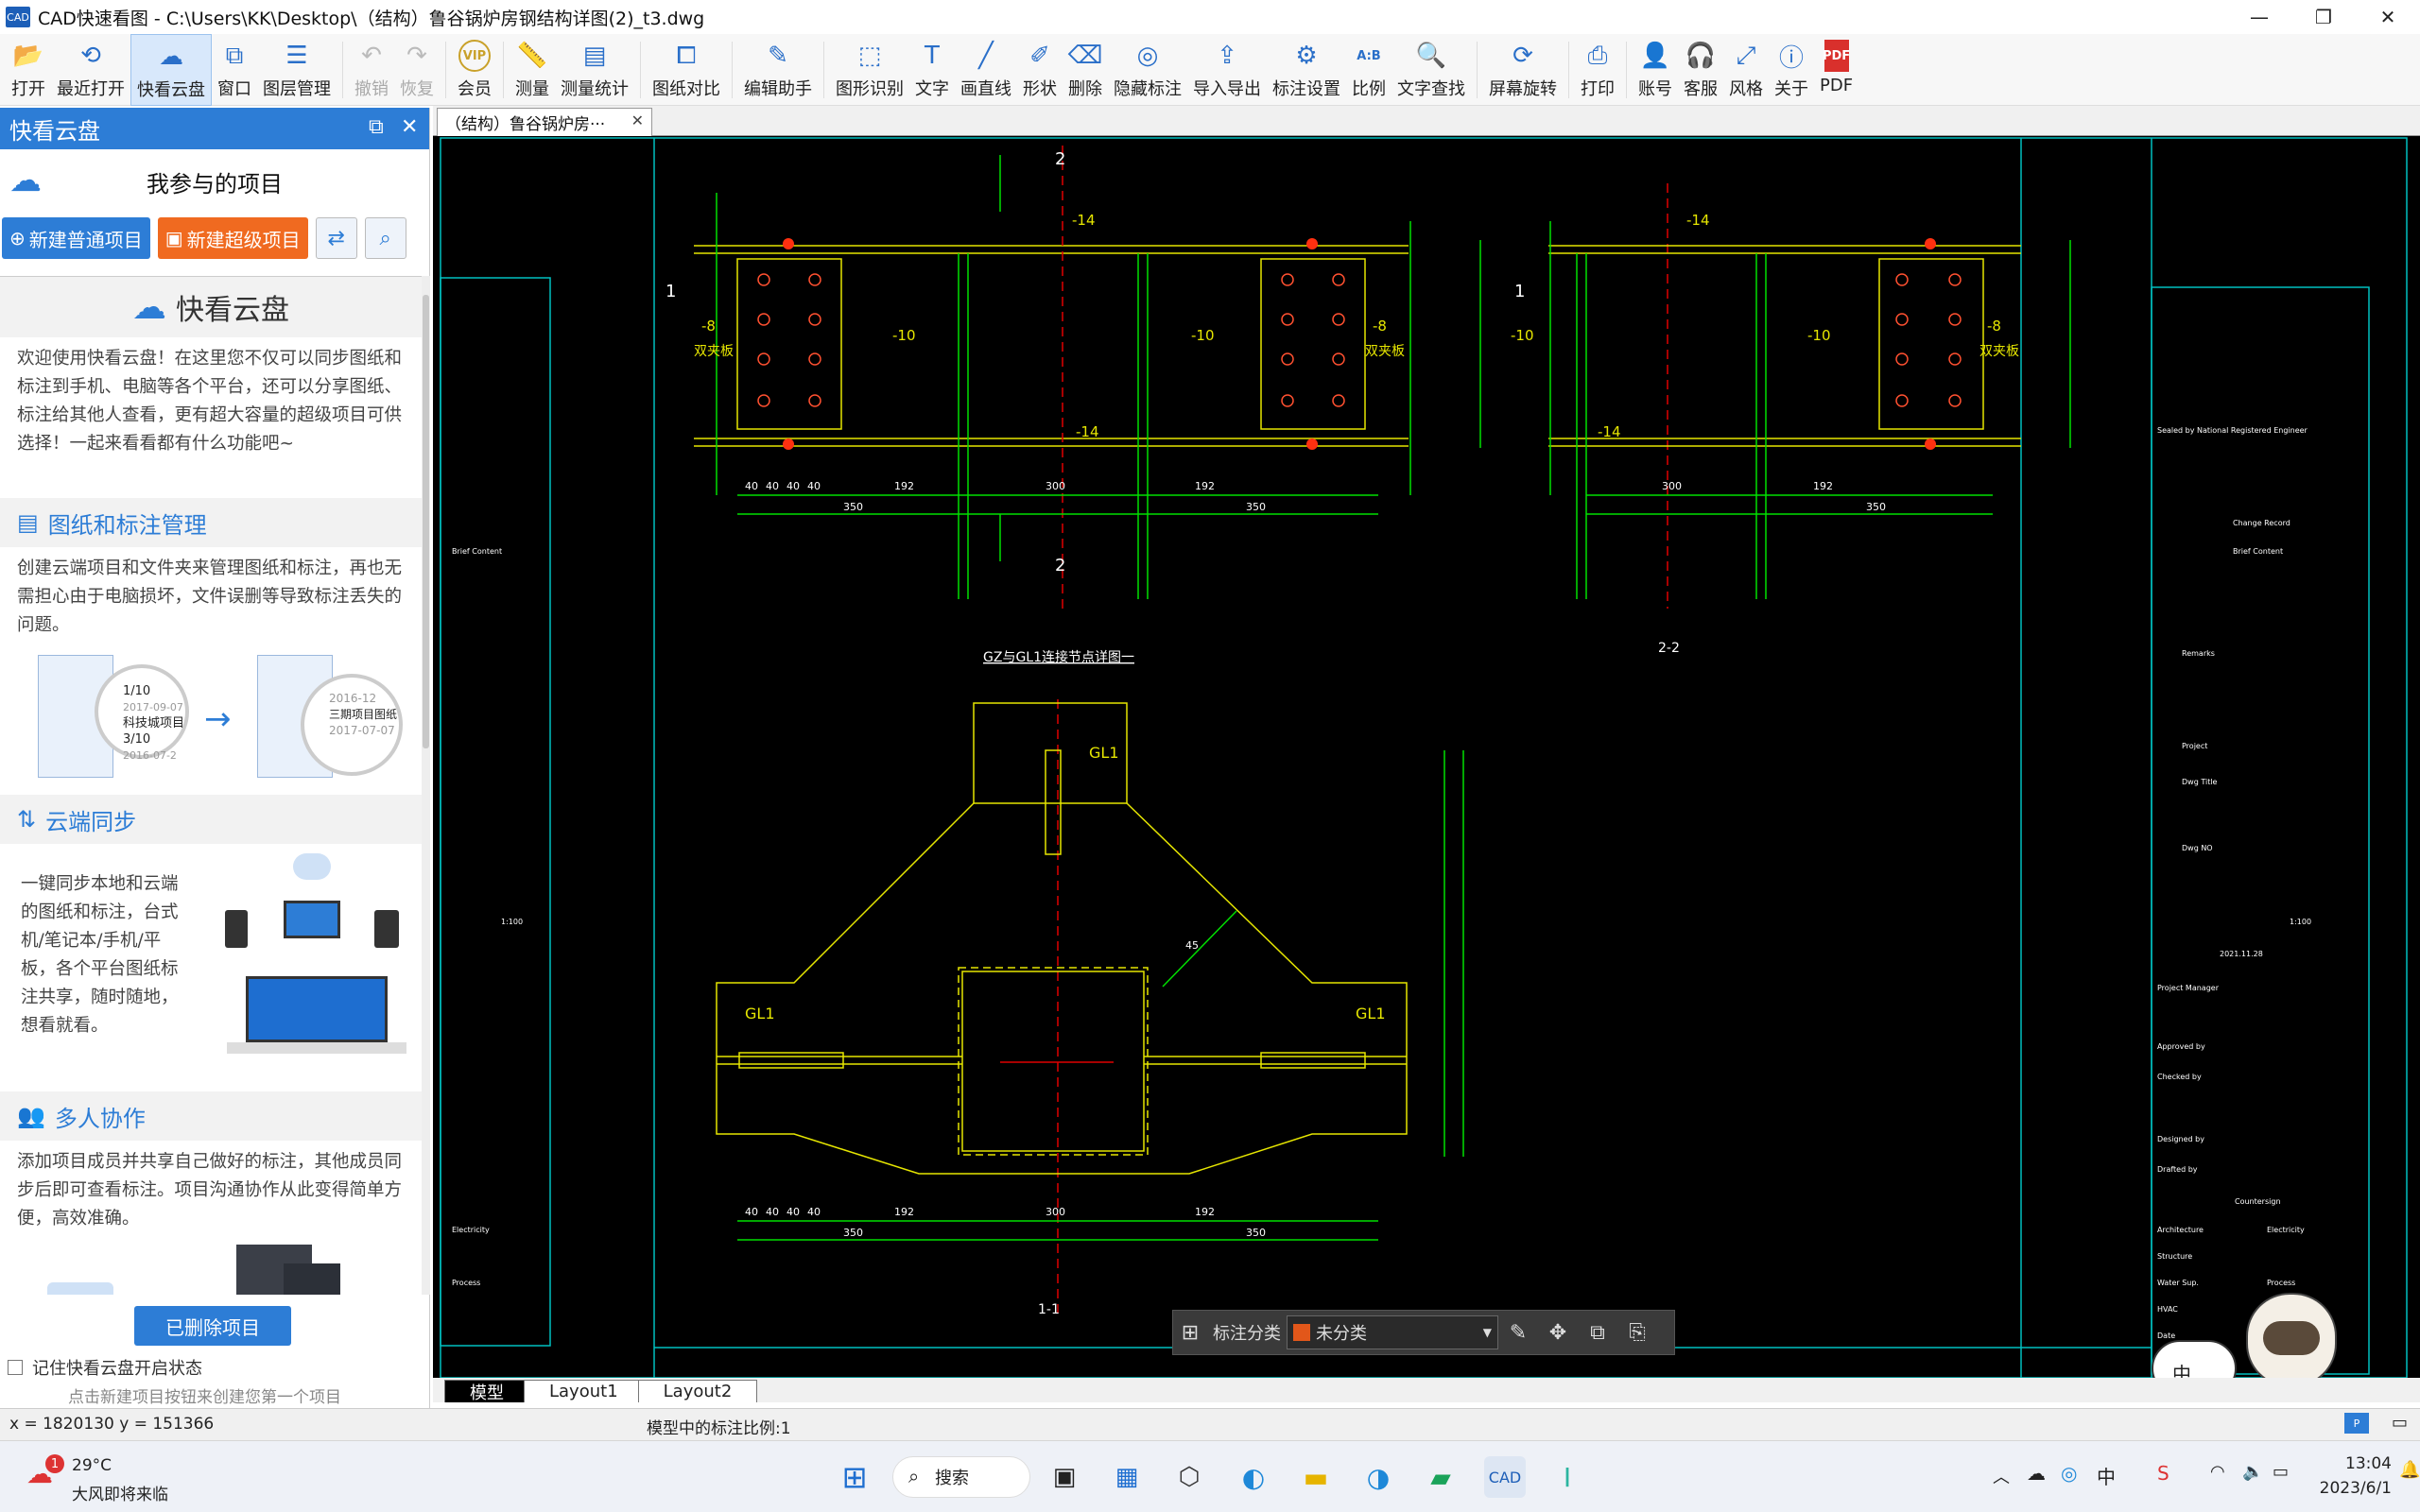  I want to click on tray-ime: 中, so click(2106, 1475).